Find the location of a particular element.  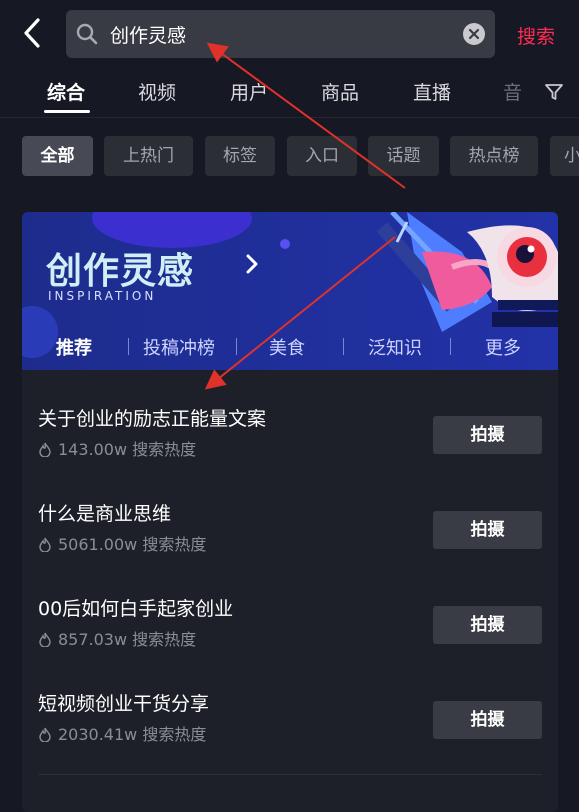

tab-all: 综合 is located at coordinates (66, 91).